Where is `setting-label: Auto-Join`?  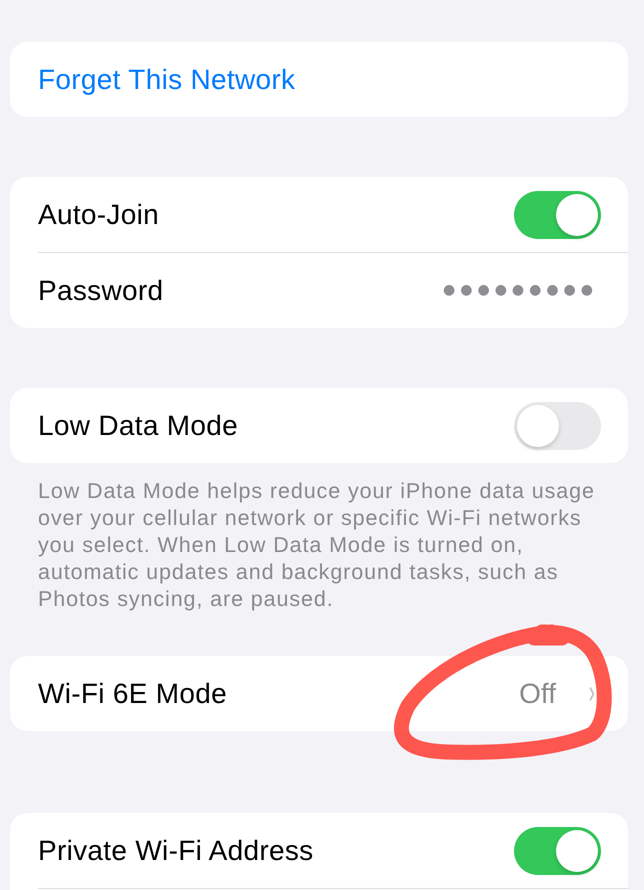
setting-label: Auto-Join is located at coordinates (98, 215).